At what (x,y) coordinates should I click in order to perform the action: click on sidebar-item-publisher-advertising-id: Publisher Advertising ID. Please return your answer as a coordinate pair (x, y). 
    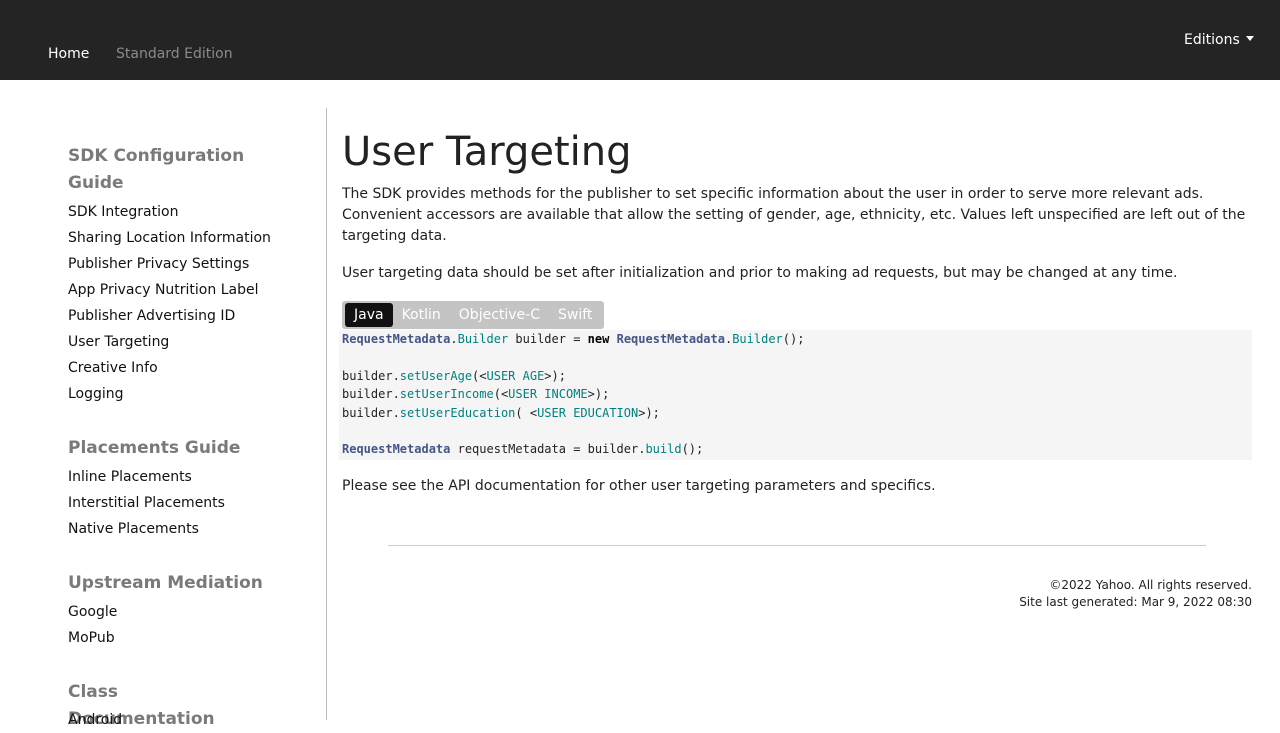
    Looking at the image, I should click on (151, 316).